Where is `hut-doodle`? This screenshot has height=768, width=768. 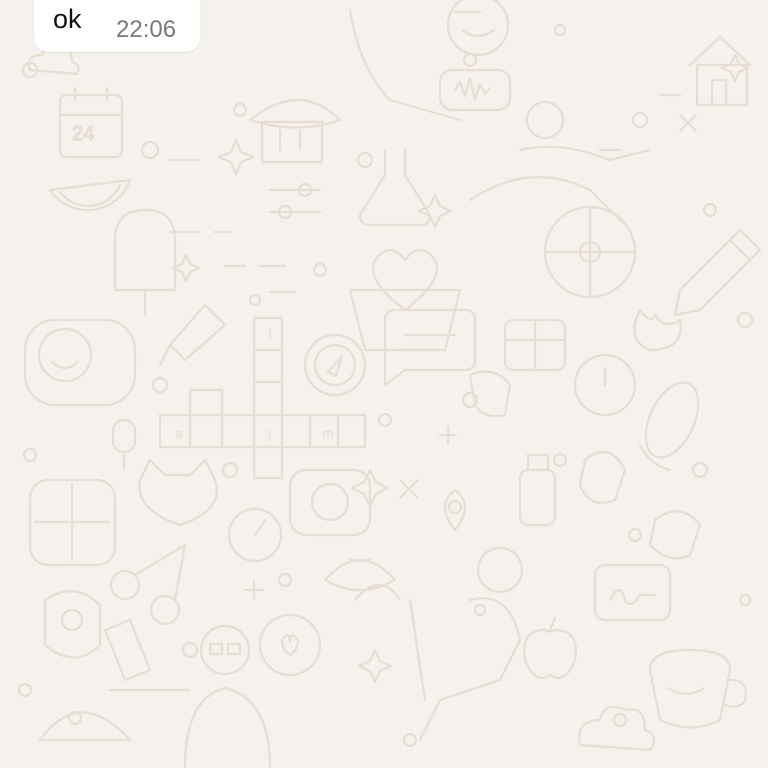
hut-doodle is located at coordinates (295, 131).